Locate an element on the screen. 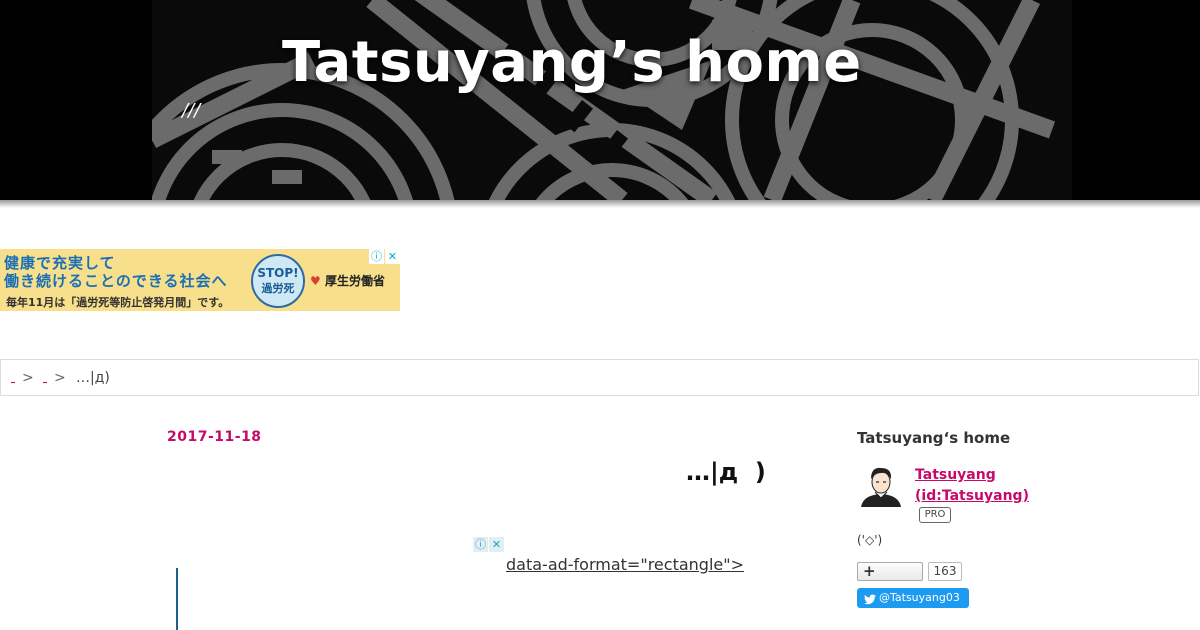 This screenshot has width=1200, height=630. stop-karoshi-badge: STOP! 過労死 is located at coordinates (278, 281).